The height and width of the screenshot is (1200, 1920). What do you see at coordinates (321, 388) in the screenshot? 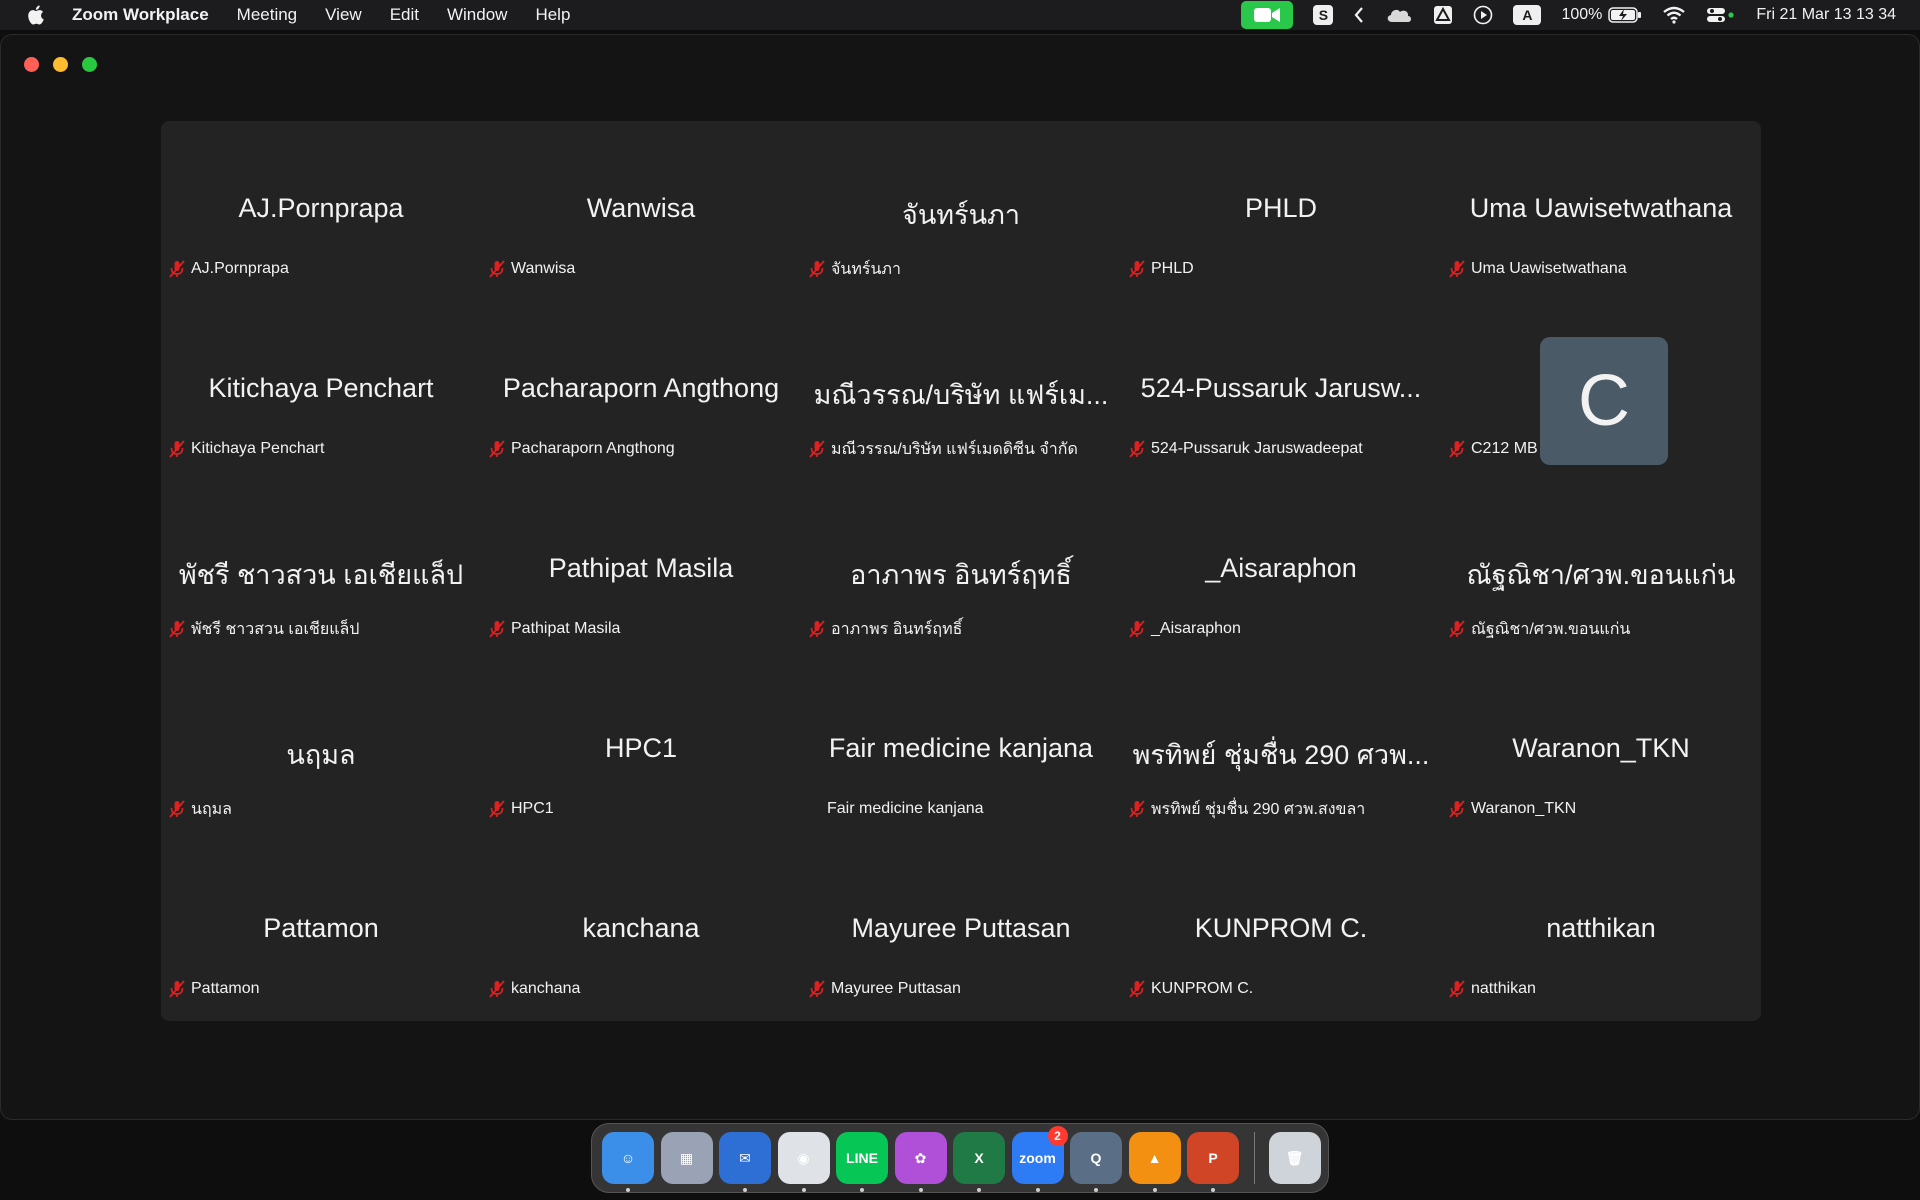
I see `participant-display-name: Kitichaya Penchart` at bounding box center [321, 388].